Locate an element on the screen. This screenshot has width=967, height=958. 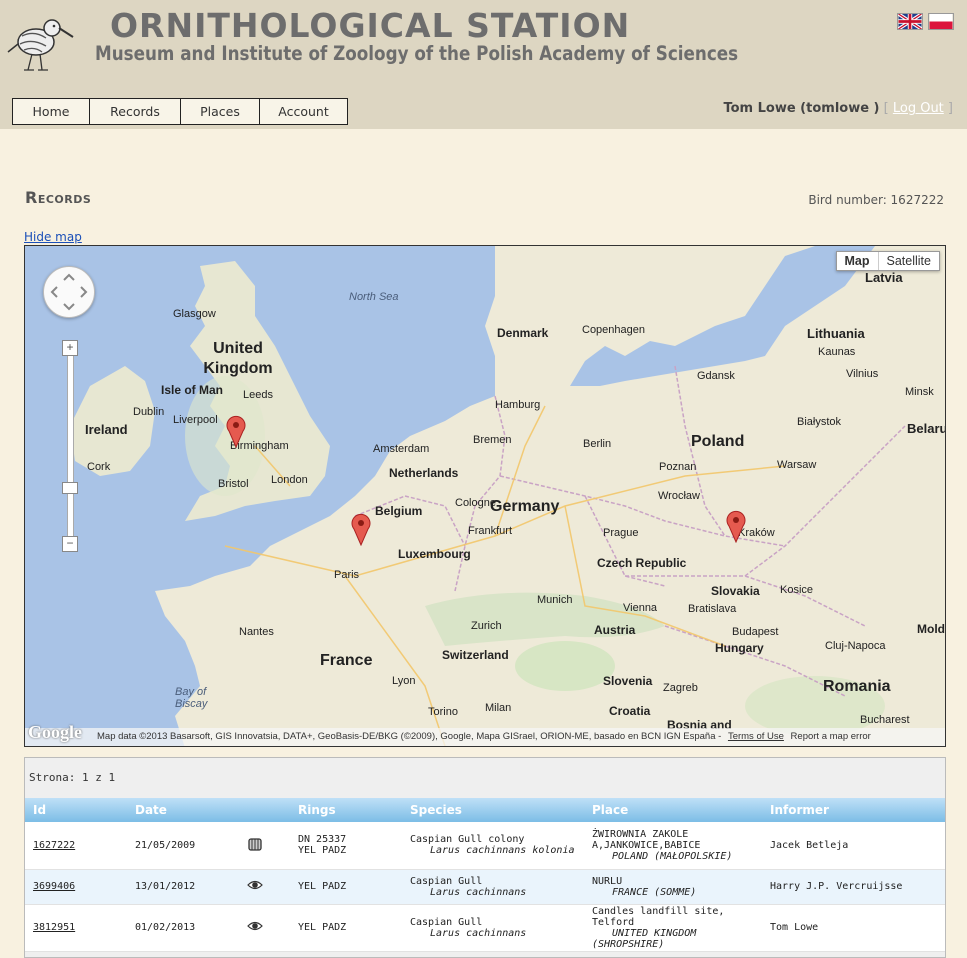
record-species-latin: Larus cachinnans is located at coordinates (478, 892).